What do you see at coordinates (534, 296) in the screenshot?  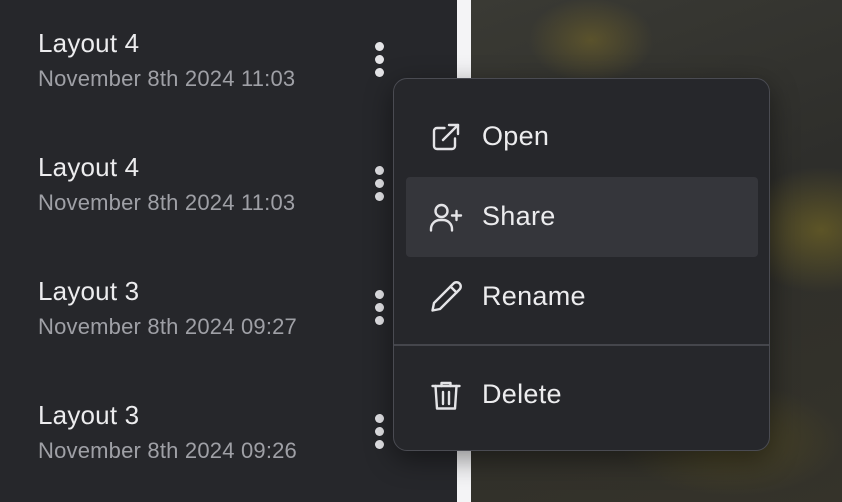 I see `menu-item-label: Rename` at bounding box center [534, 296].